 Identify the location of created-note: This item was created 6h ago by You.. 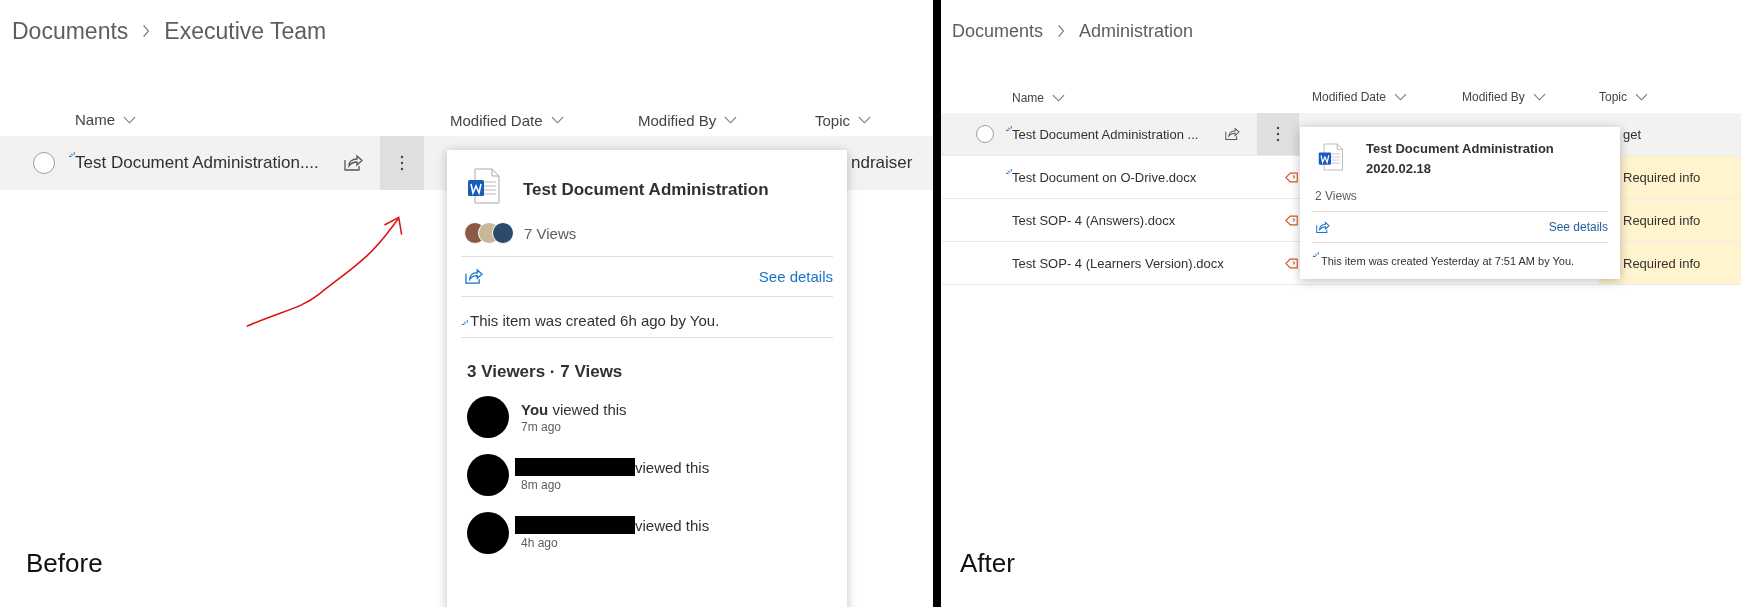
(595, 321).